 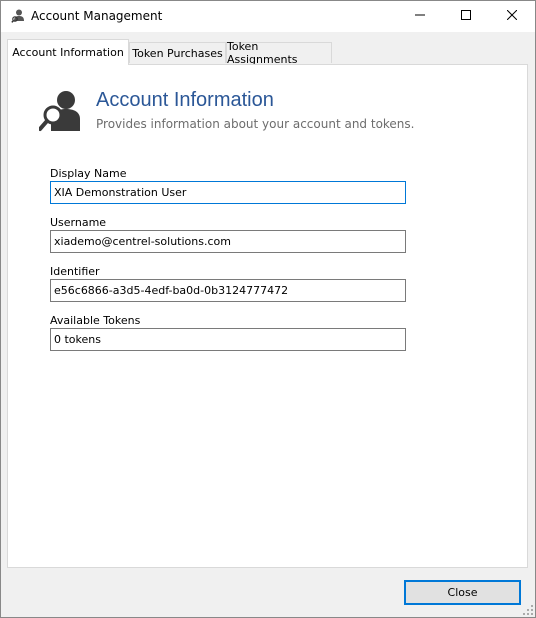 I want to click on close-icon, so click(x=512, y=16).